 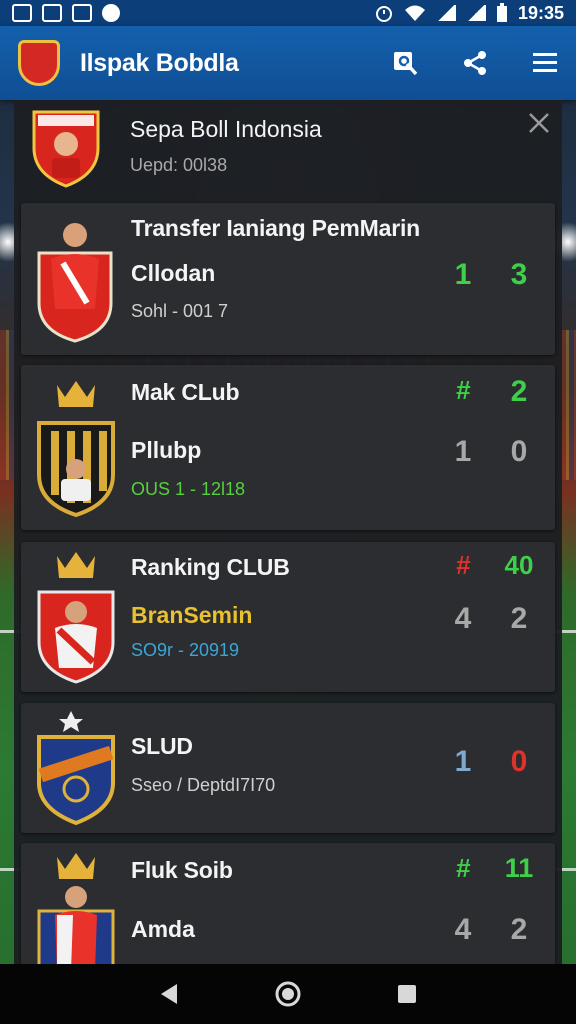 I want to click on app-logo, so click(x=39, y=63).